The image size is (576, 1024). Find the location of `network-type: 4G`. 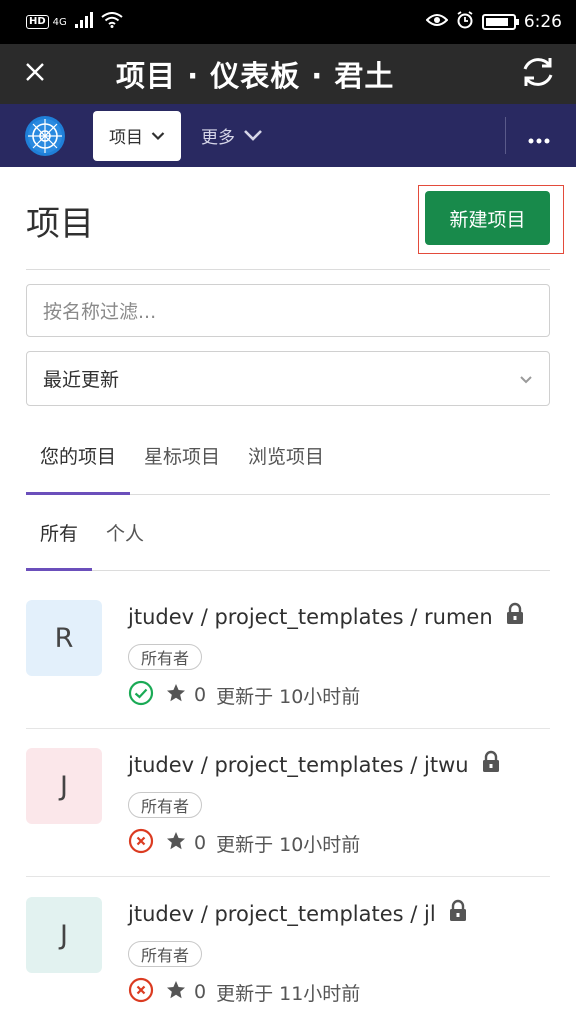

network-type: 4G is located at coordinates (59, 22).